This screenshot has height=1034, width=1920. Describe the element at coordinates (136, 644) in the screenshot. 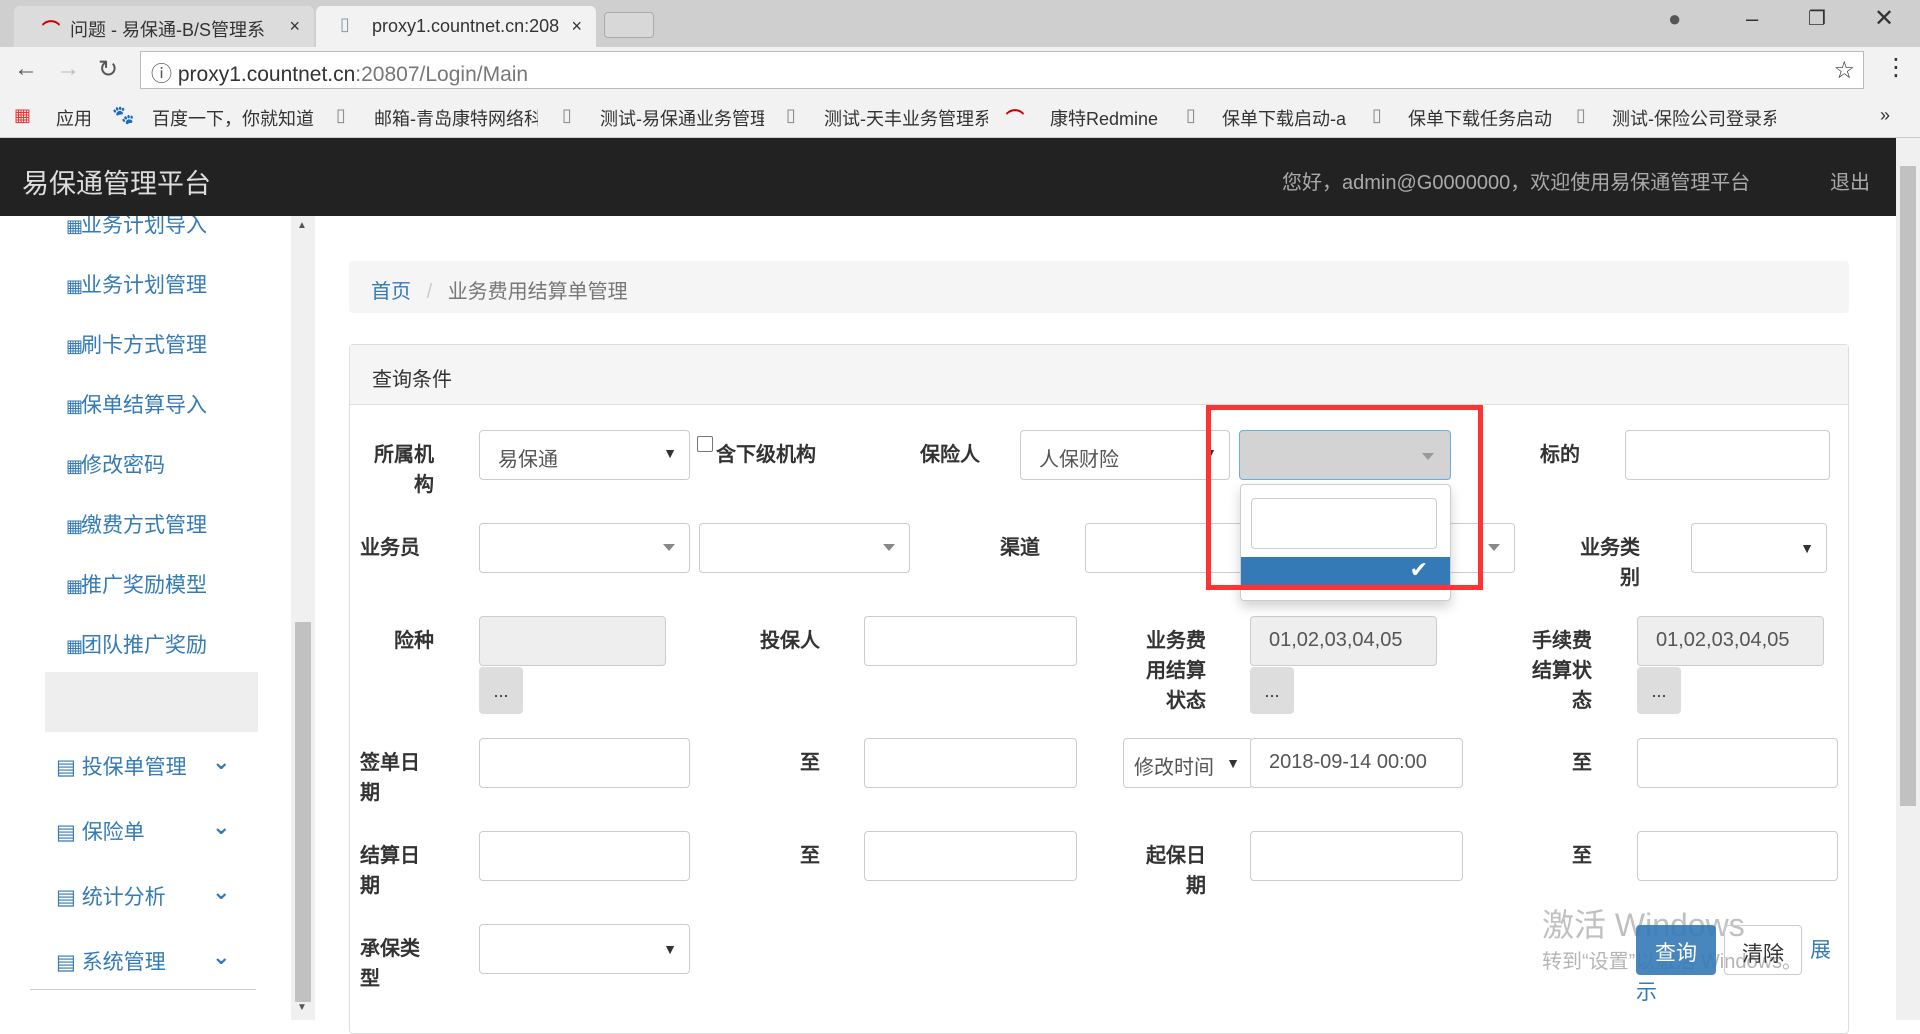

I see `sidebar-item: ▦团队推广奖励` at that location.